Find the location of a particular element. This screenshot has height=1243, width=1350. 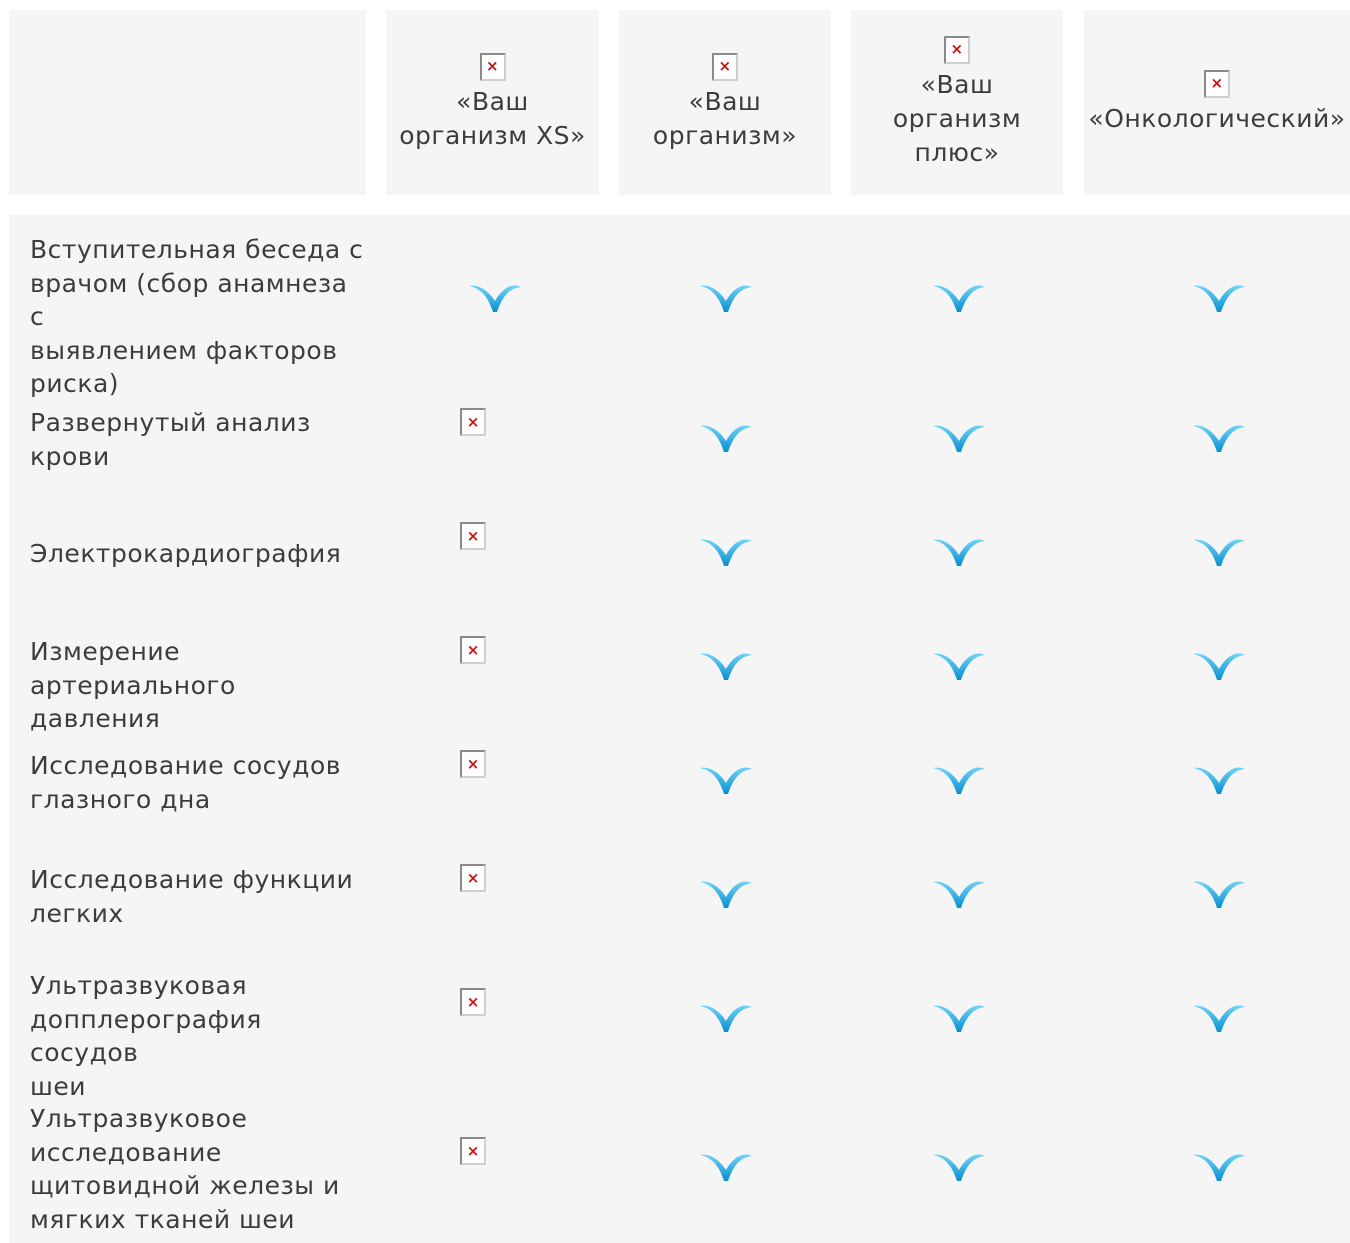

header-empty-cell is located at coordinates (187, 102).